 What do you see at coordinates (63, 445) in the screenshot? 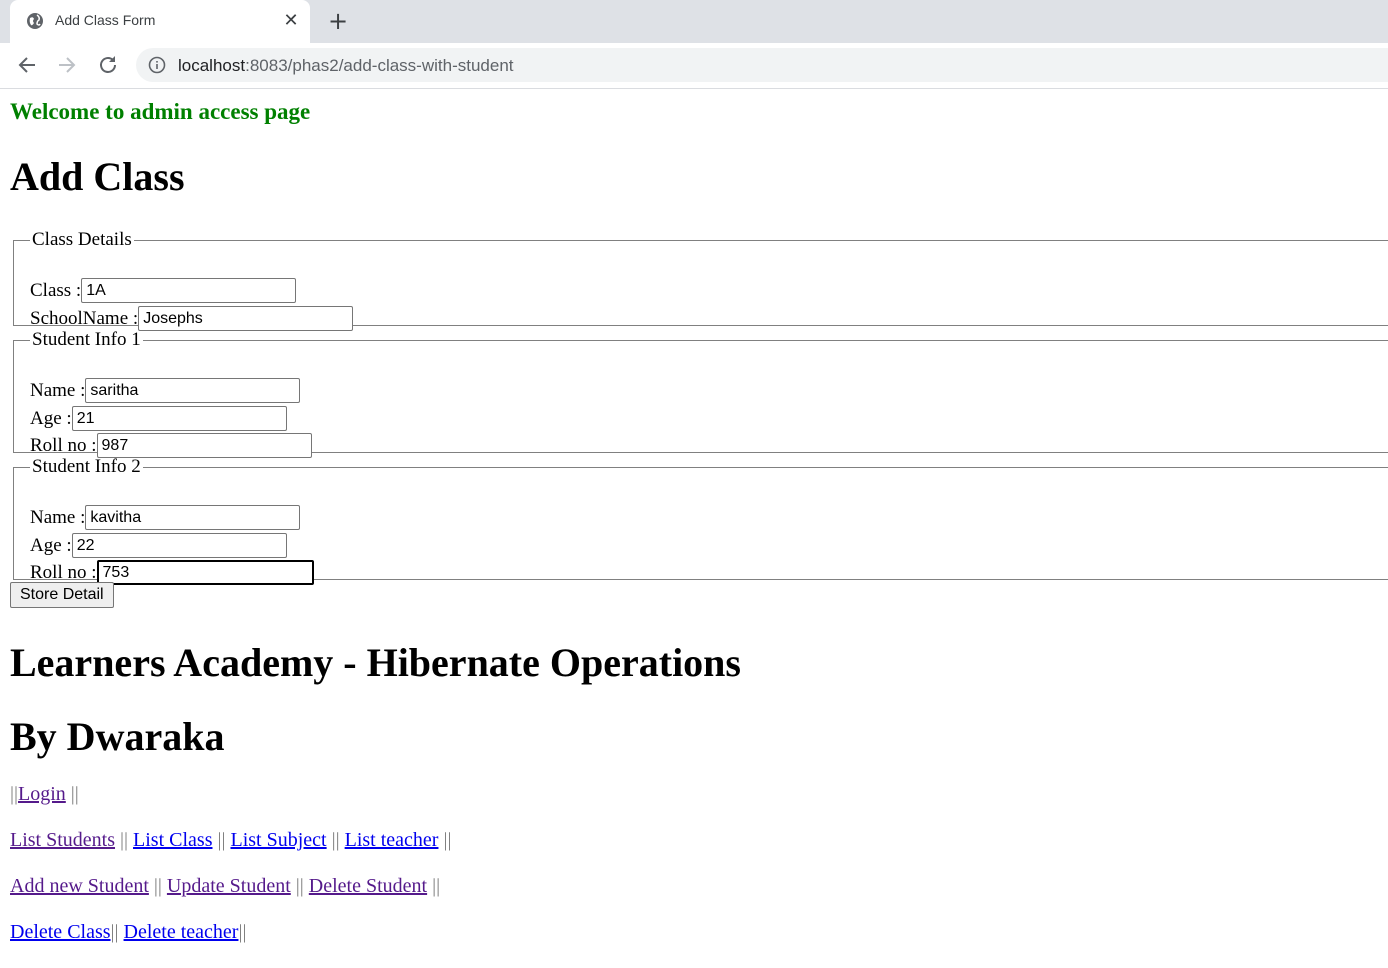
I see `student1-roll-label: Roll no :` at bounding box center [63, 445].